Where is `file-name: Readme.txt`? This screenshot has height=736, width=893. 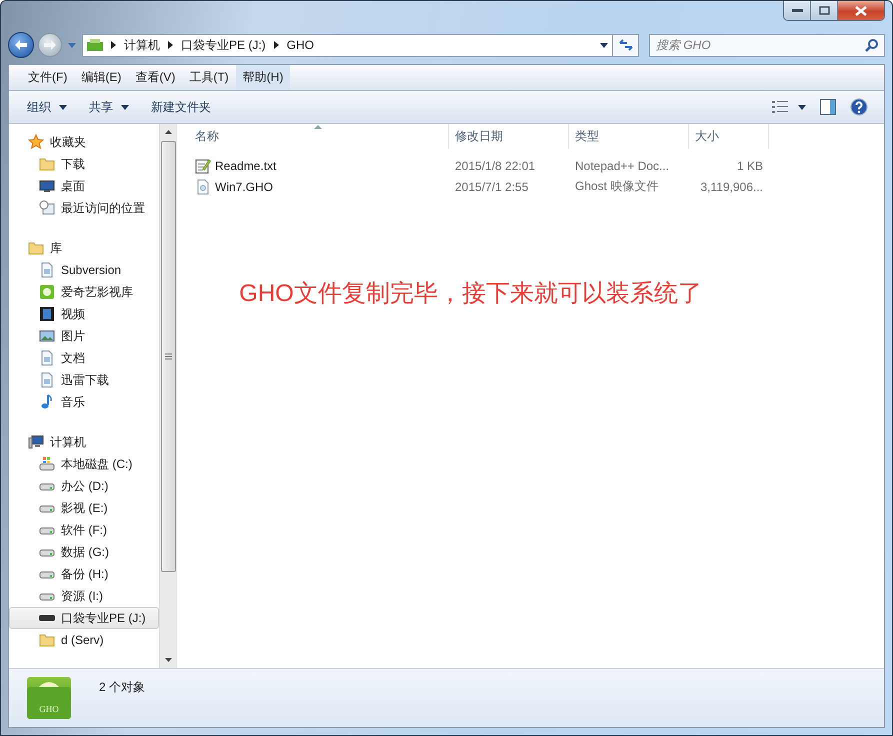 file-name: Readme.txt is located at coordinates (245, 165).